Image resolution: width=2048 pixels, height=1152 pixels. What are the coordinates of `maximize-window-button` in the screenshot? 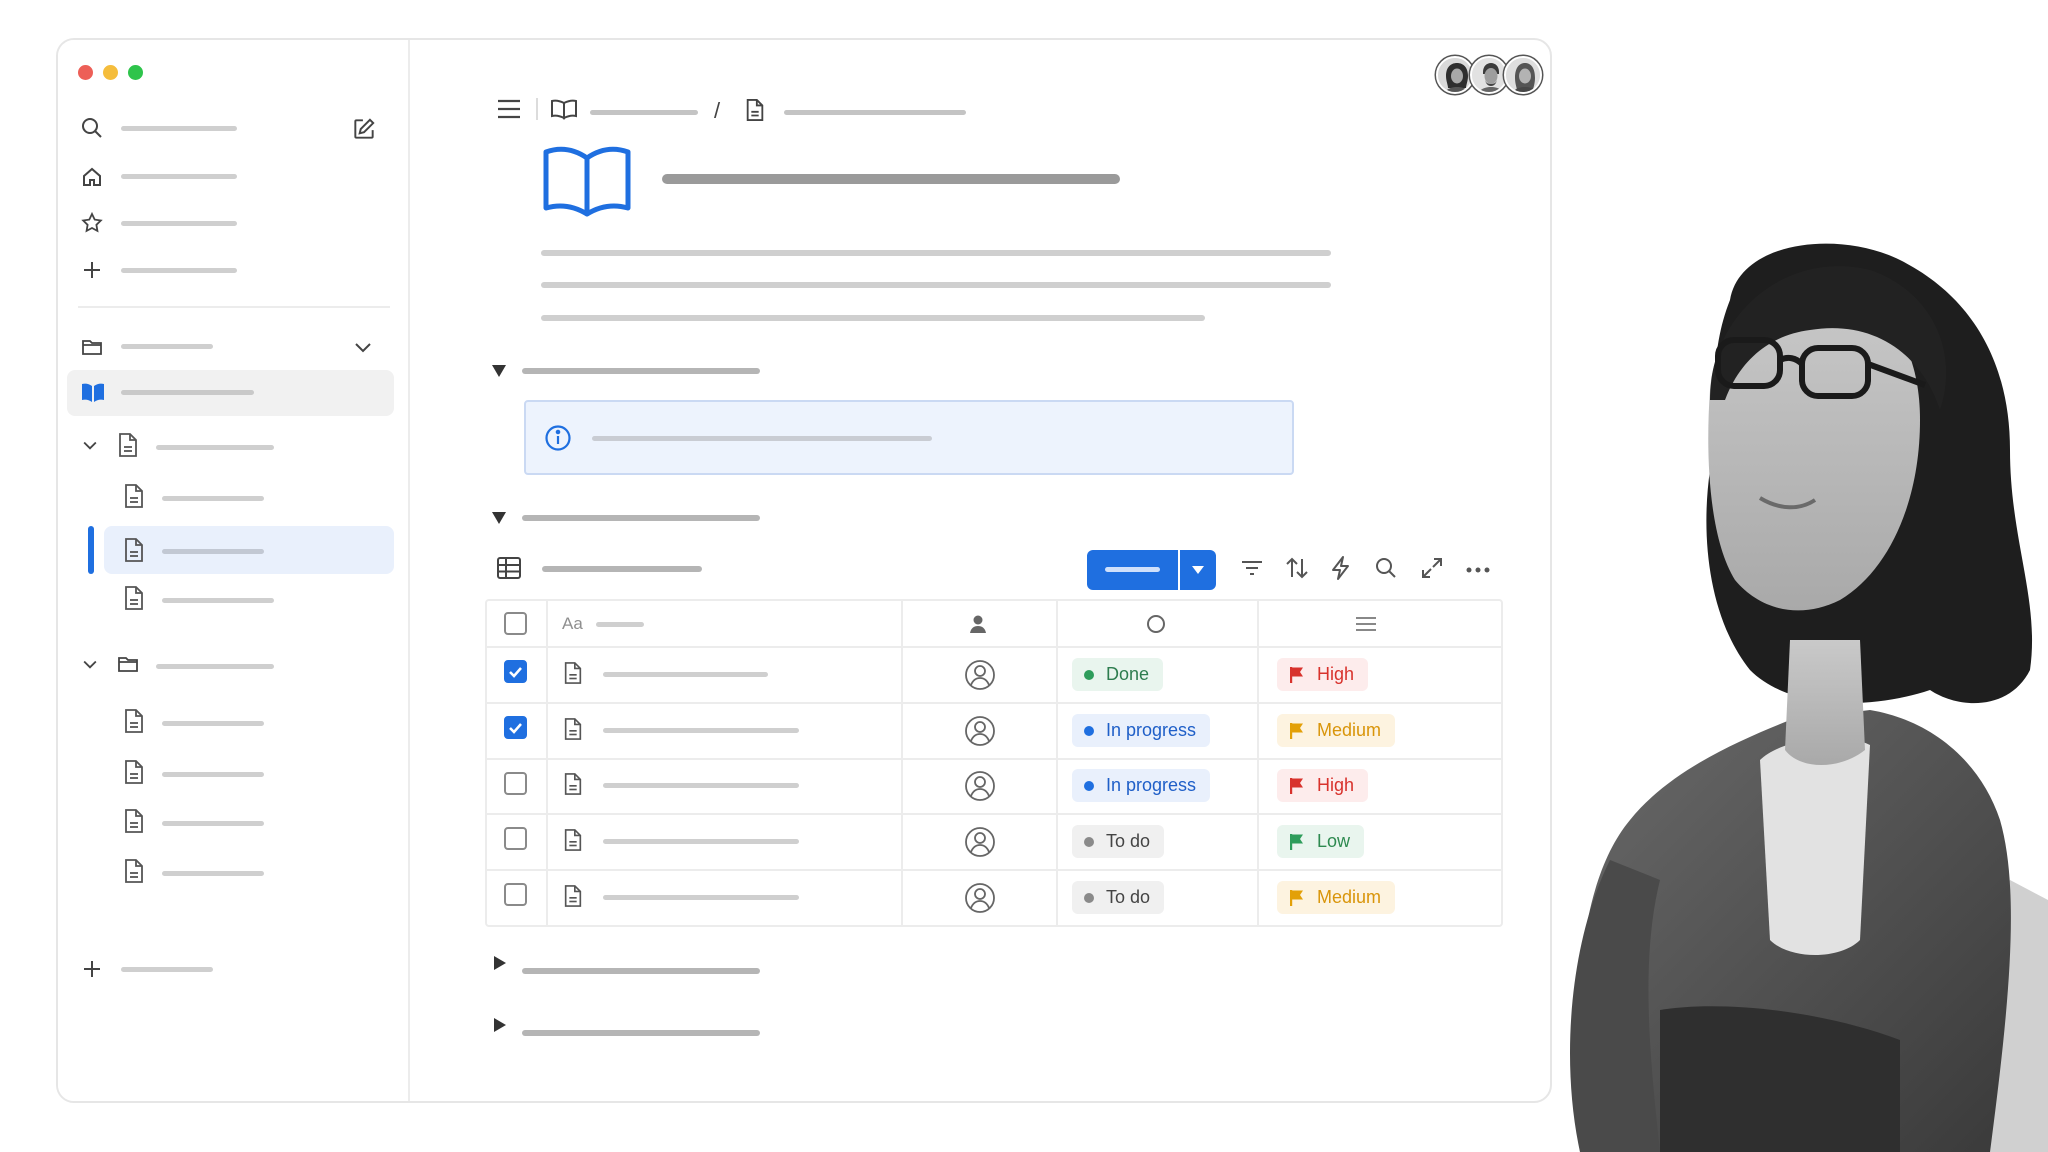 It's located at (135, 72).